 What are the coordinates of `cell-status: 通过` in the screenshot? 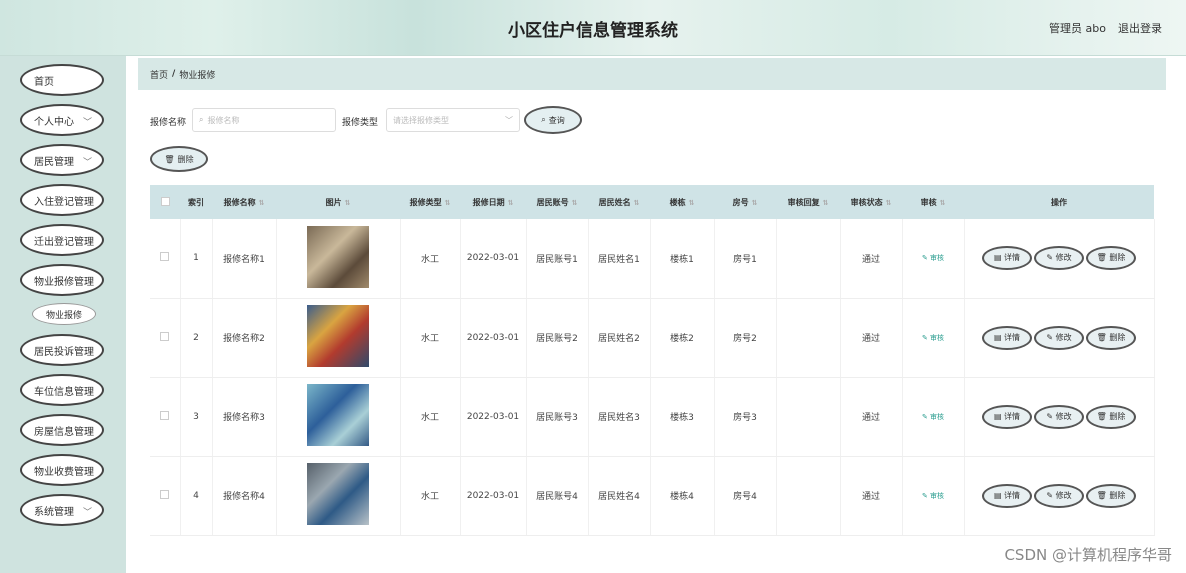 It's located at (871, 496).